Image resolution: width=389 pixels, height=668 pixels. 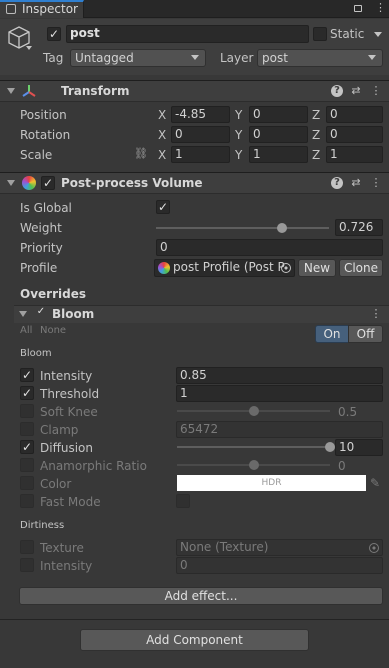 What do you see at coordinates (337, 183) in the screenshot?
I see `volume-help-icon: ?` at bounding box center [337, 183].